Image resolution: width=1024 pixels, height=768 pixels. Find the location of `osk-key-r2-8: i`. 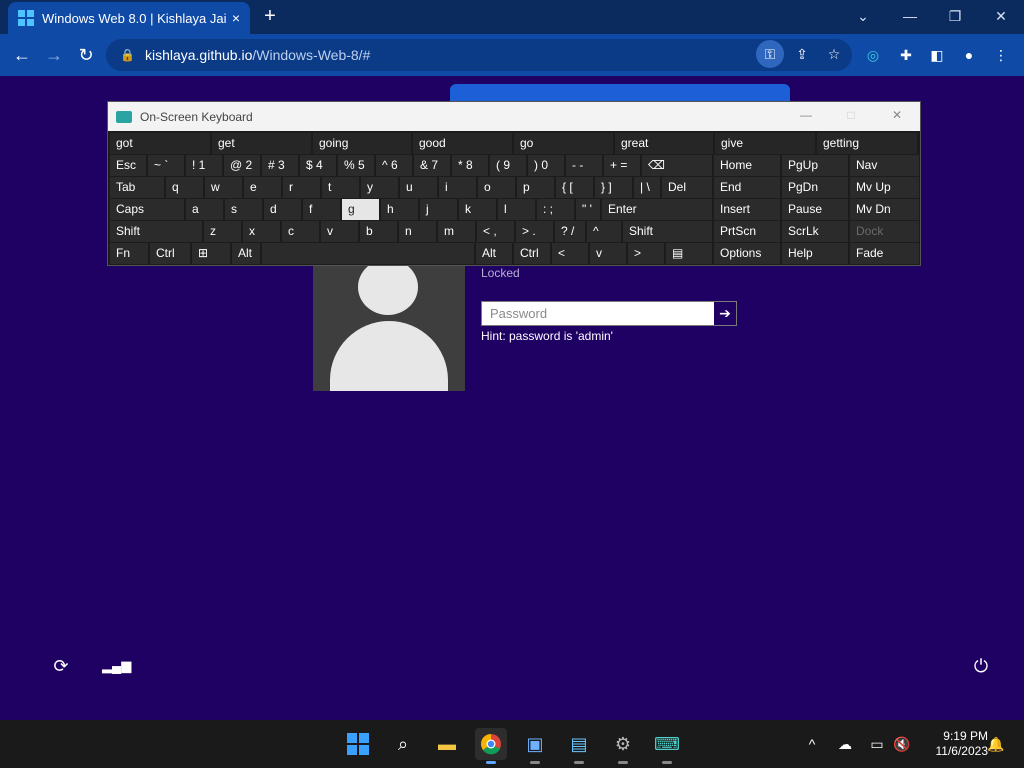

osk-key-r2-8: i is located at coordinates (457, 187).